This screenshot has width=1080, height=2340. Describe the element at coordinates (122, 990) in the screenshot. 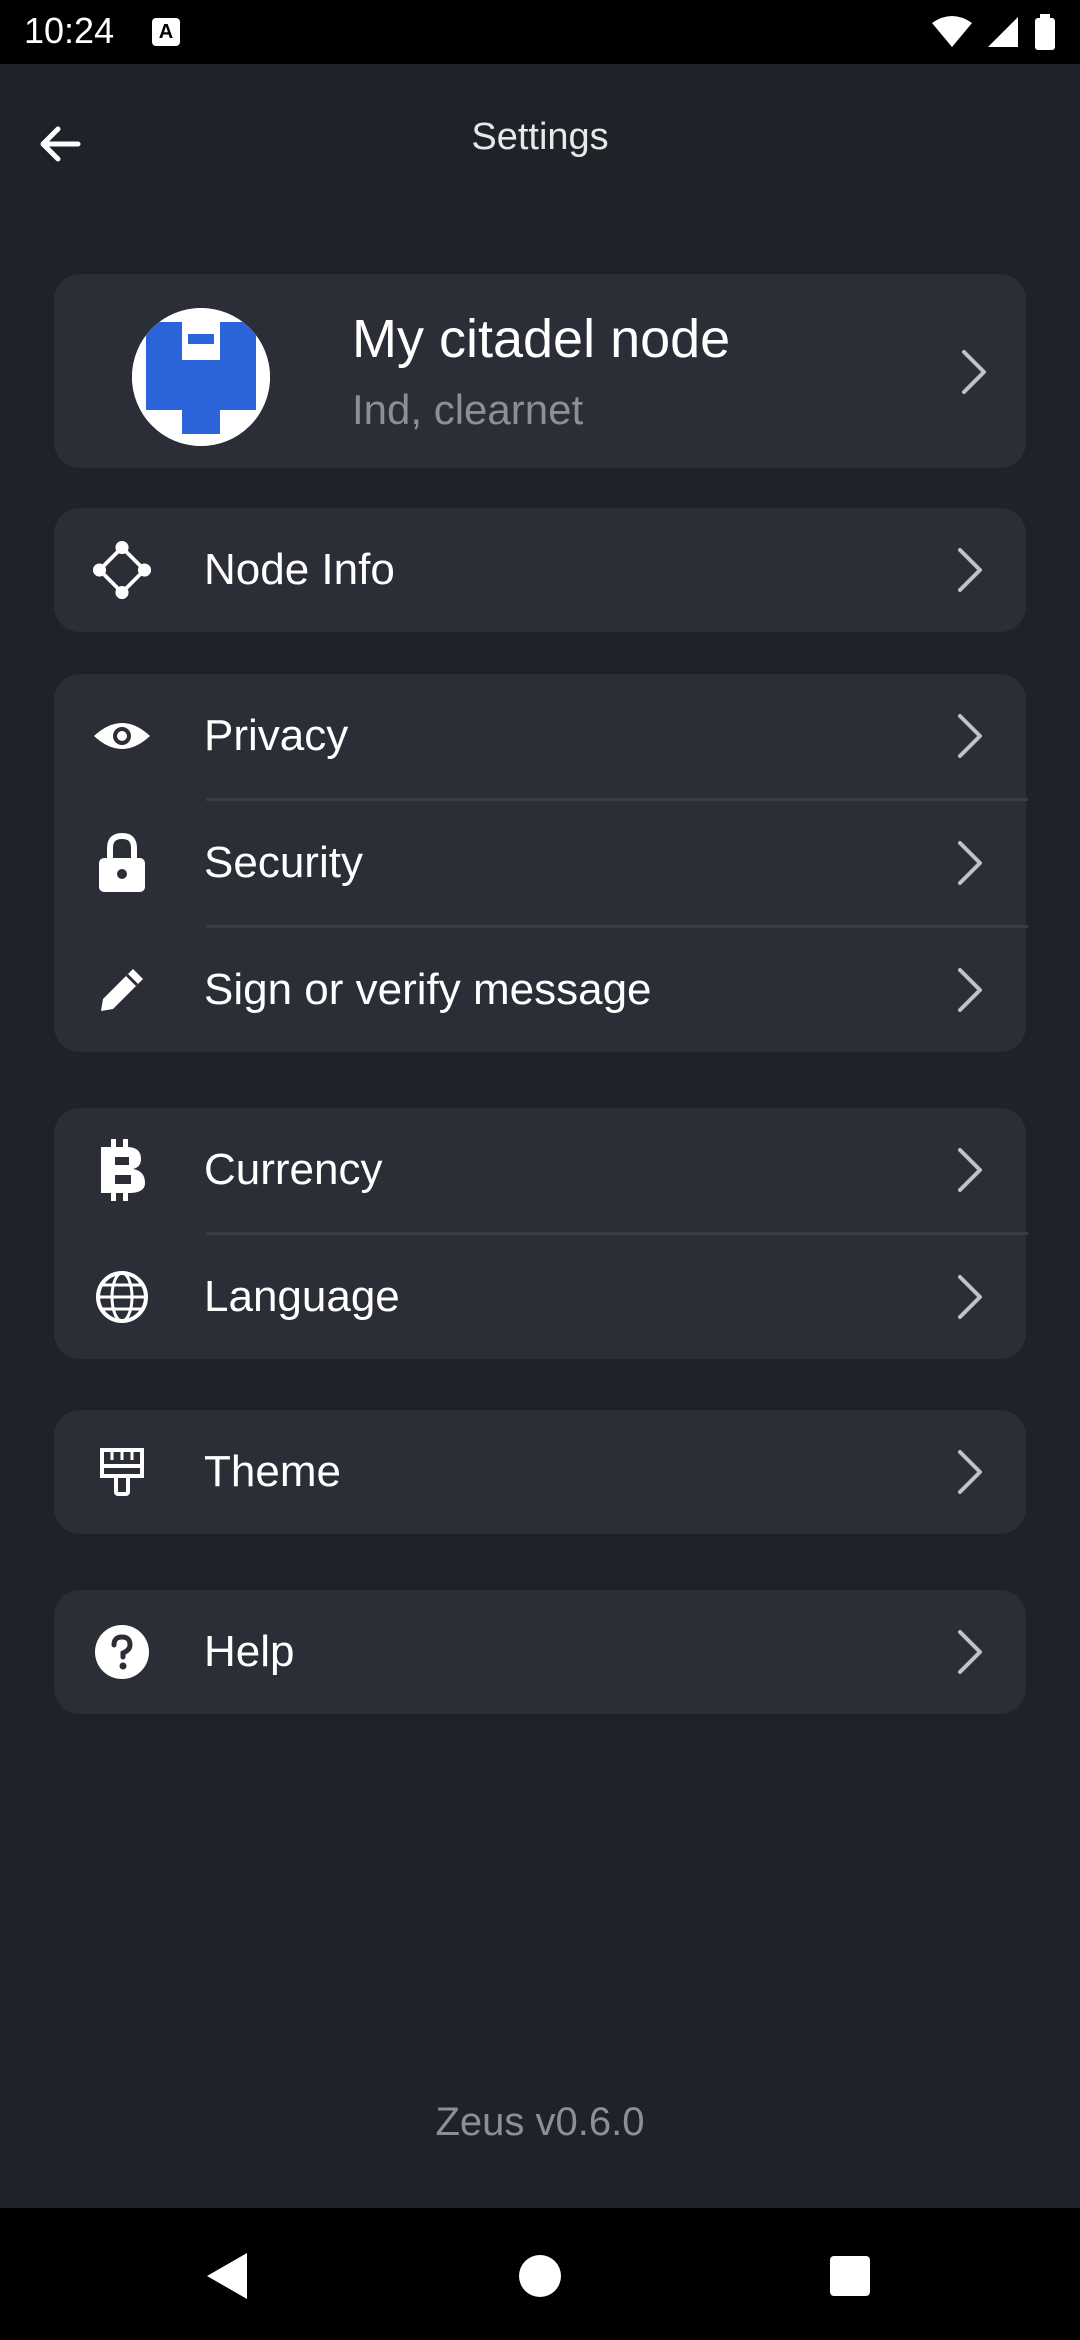

I see `pencil-icon` at that location.